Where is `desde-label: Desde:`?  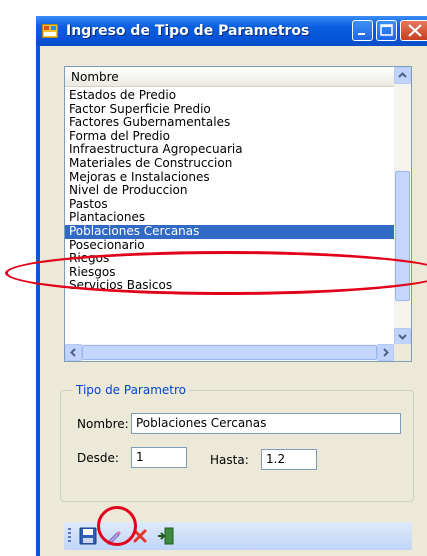
desde-label: Desde: is located at coordinates (98, 458).